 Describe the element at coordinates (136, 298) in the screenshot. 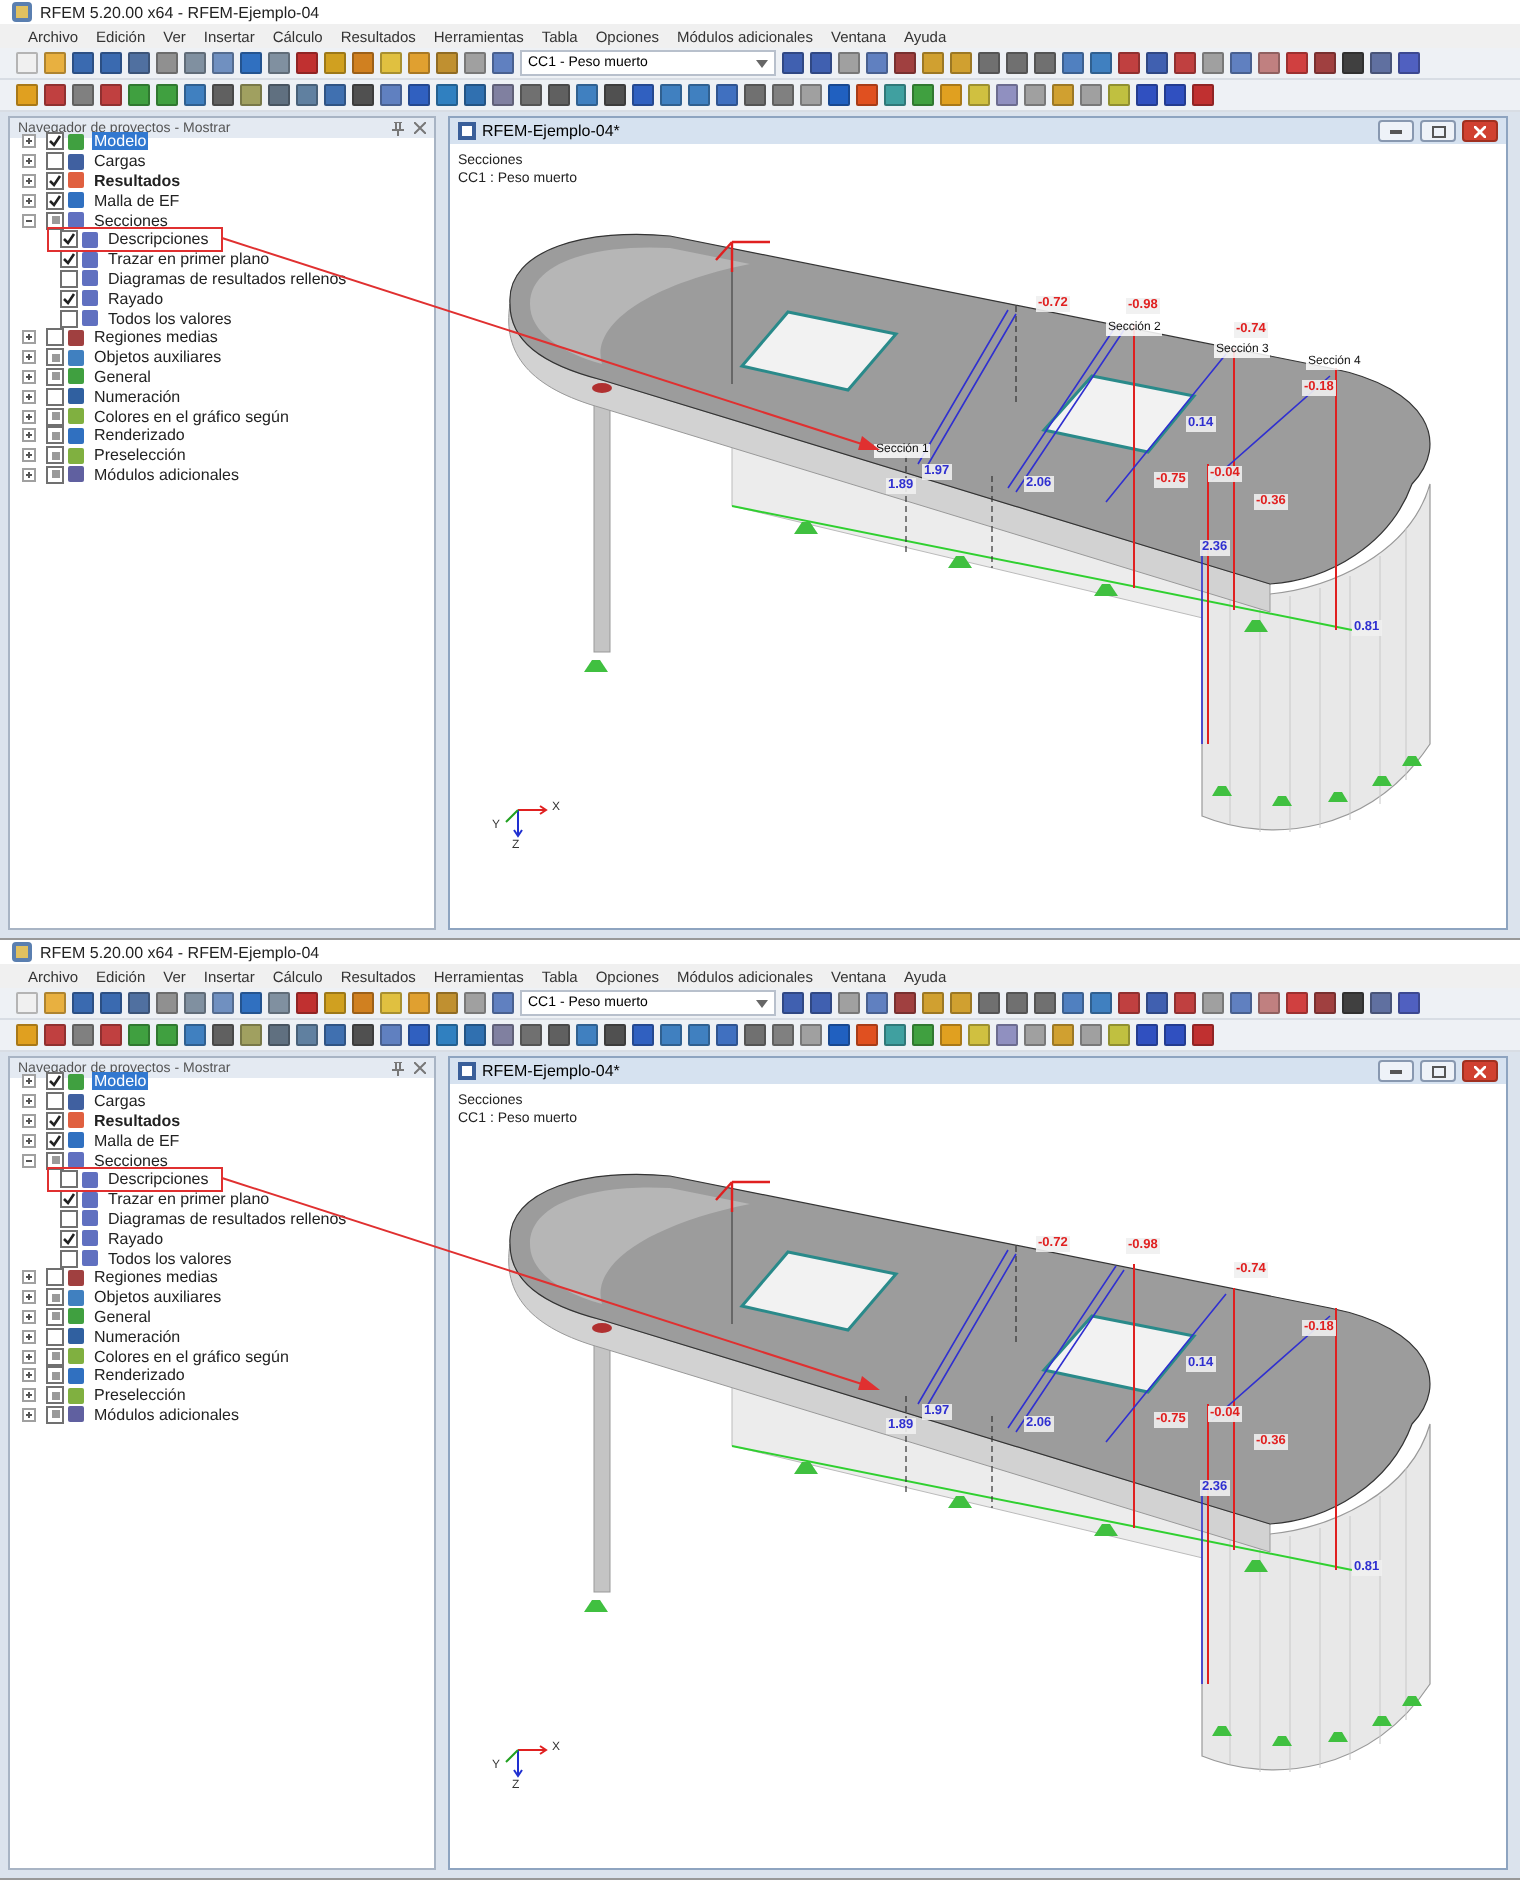

I see `tree-item: Rayado` at that location.